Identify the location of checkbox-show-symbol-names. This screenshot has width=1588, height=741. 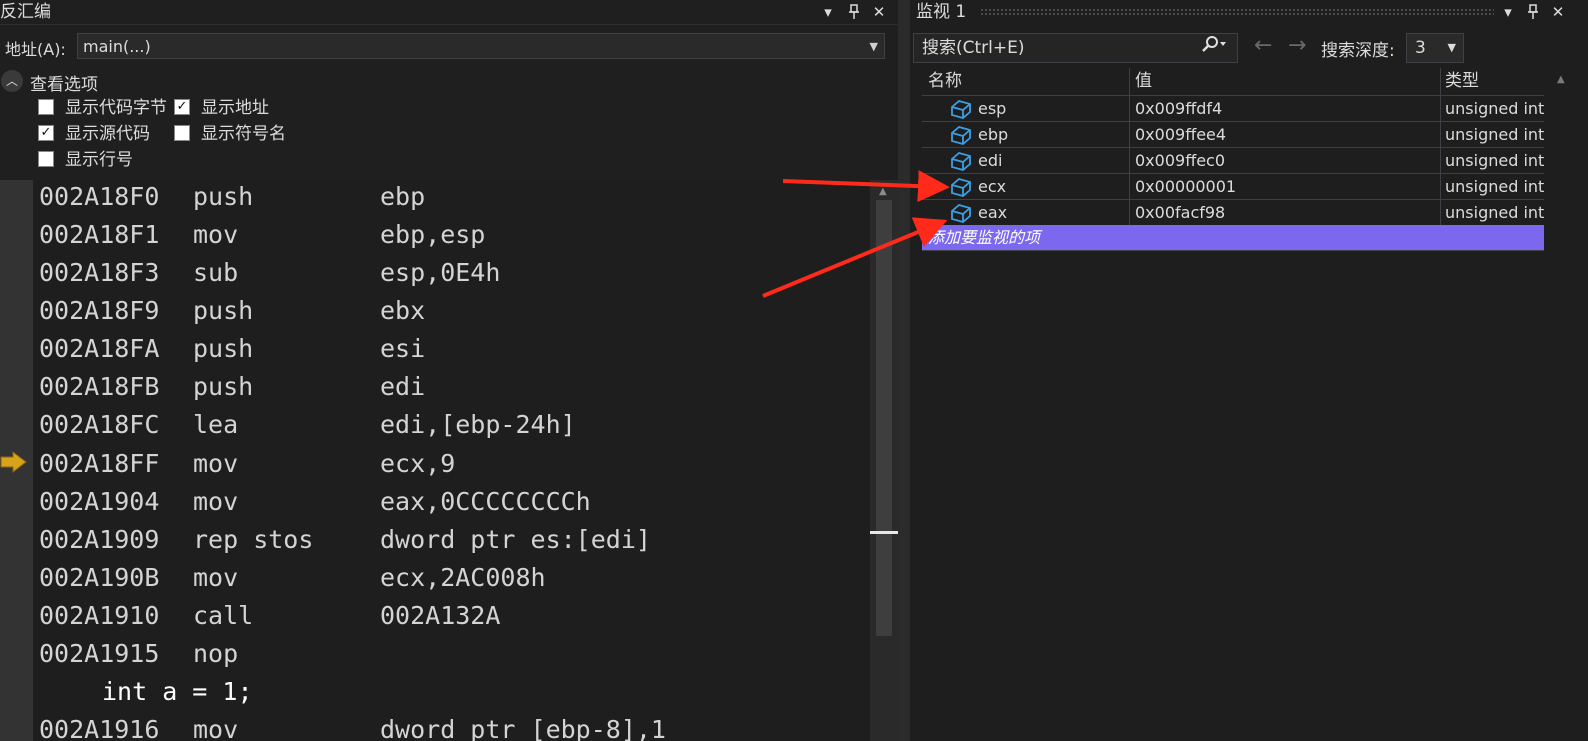
(182, 133).